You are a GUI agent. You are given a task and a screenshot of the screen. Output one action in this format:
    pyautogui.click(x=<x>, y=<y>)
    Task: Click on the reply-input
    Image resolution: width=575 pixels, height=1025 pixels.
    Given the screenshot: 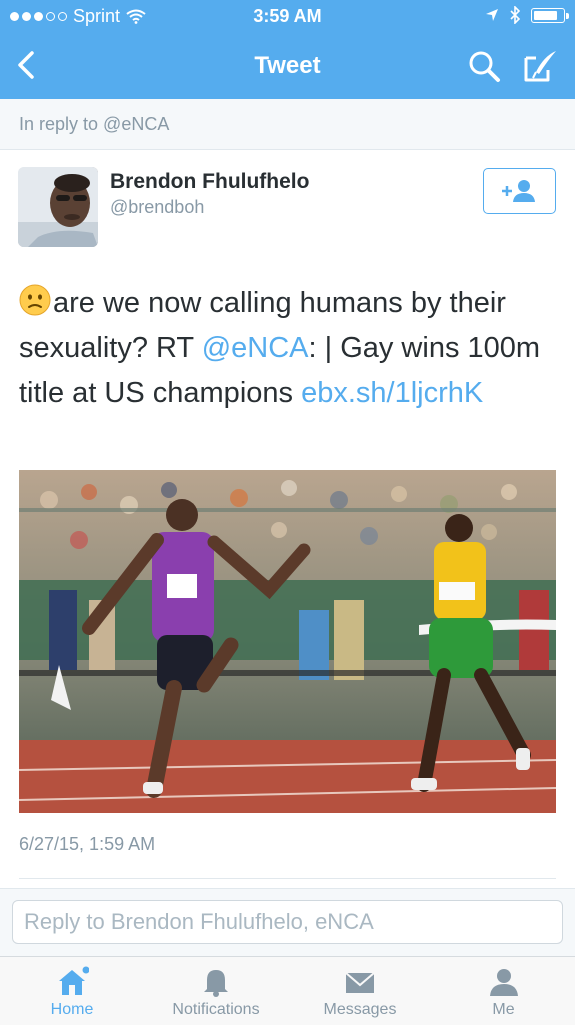 What is the action you would take?
    pyautogui.click(x=287, y=922)
    